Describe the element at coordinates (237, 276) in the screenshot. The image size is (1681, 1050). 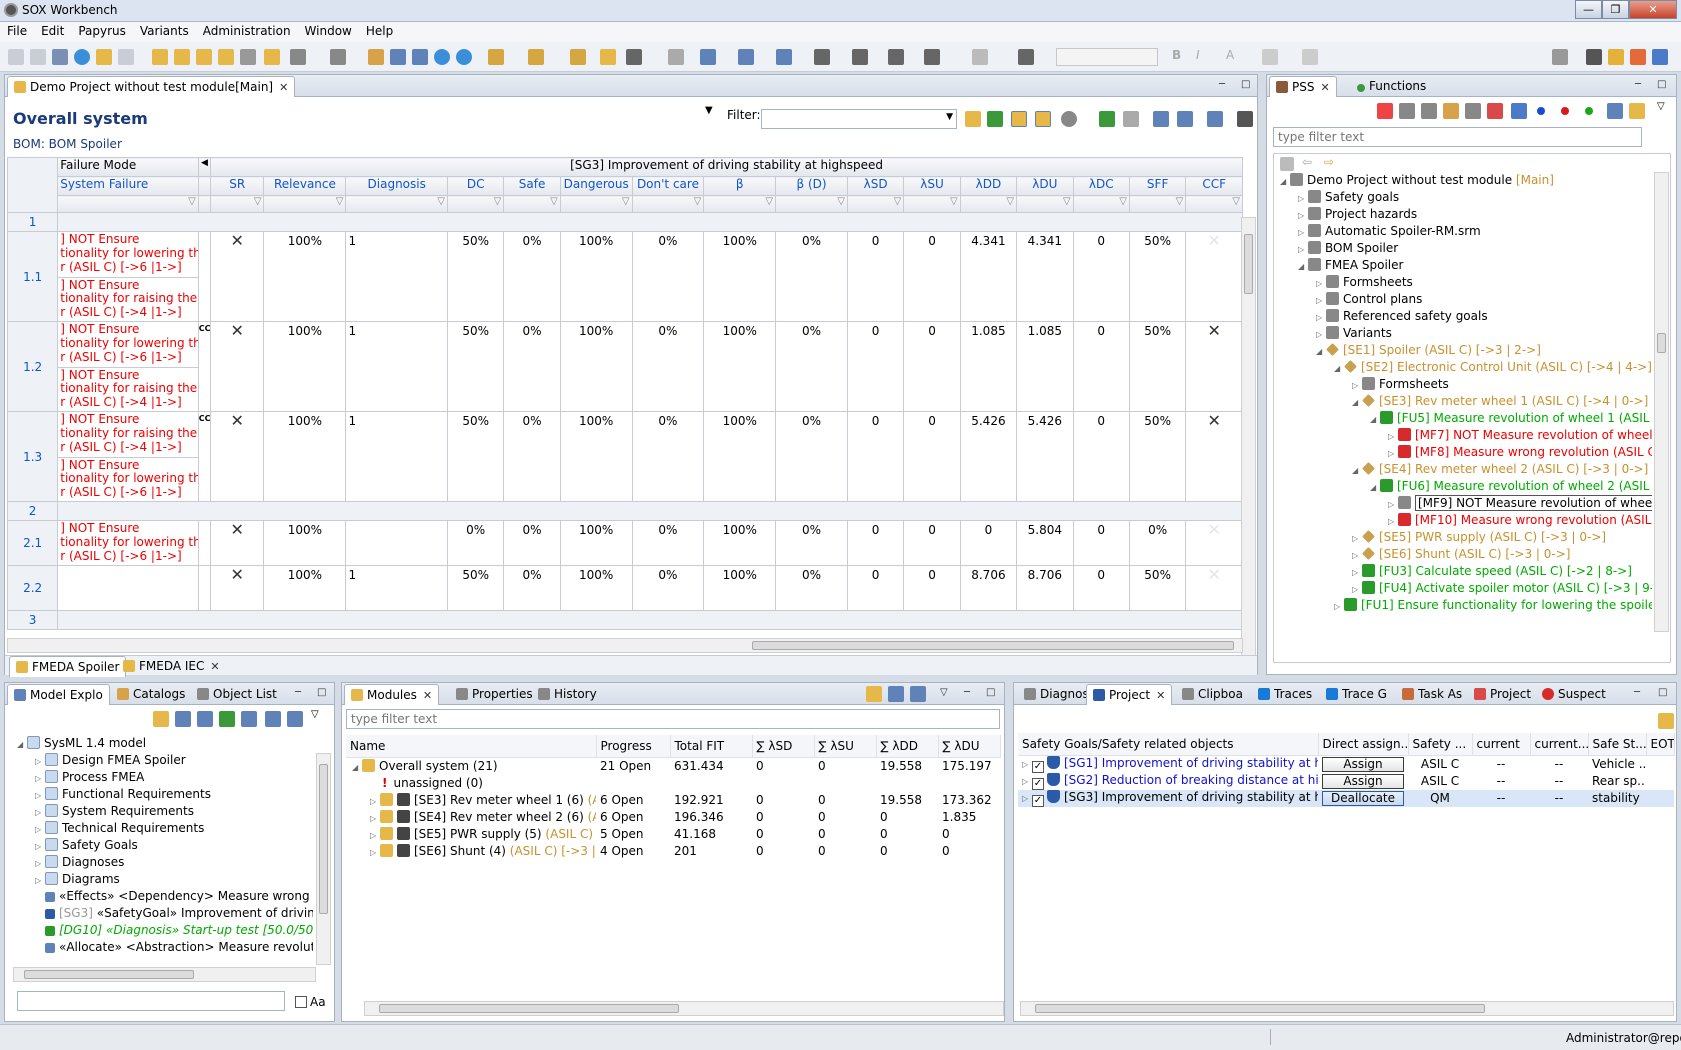
I see `sr-mark: ✕` at that location.